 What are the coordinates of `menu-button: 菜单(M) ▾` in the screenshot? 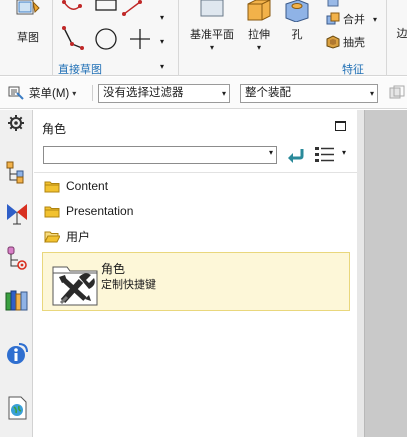 It's located at (42, 93).